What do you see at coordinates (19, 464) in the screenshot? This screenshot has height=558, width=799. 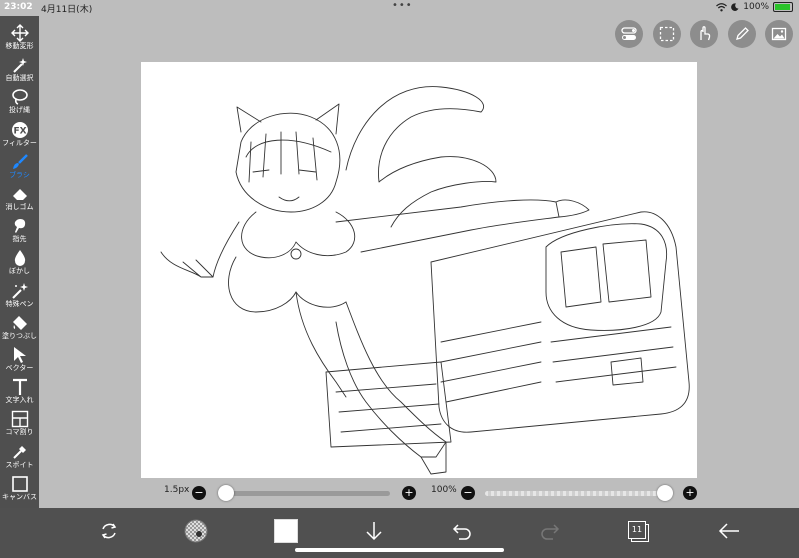 I see `tool-label: スポイト` at bounding box center [19, 464].